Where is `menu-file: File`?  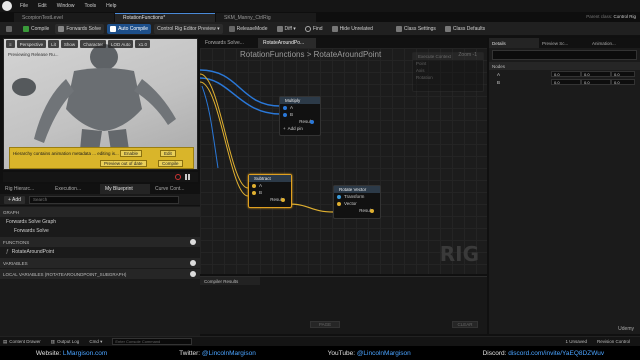 menu-file: File is located at coordinates (24, 6).